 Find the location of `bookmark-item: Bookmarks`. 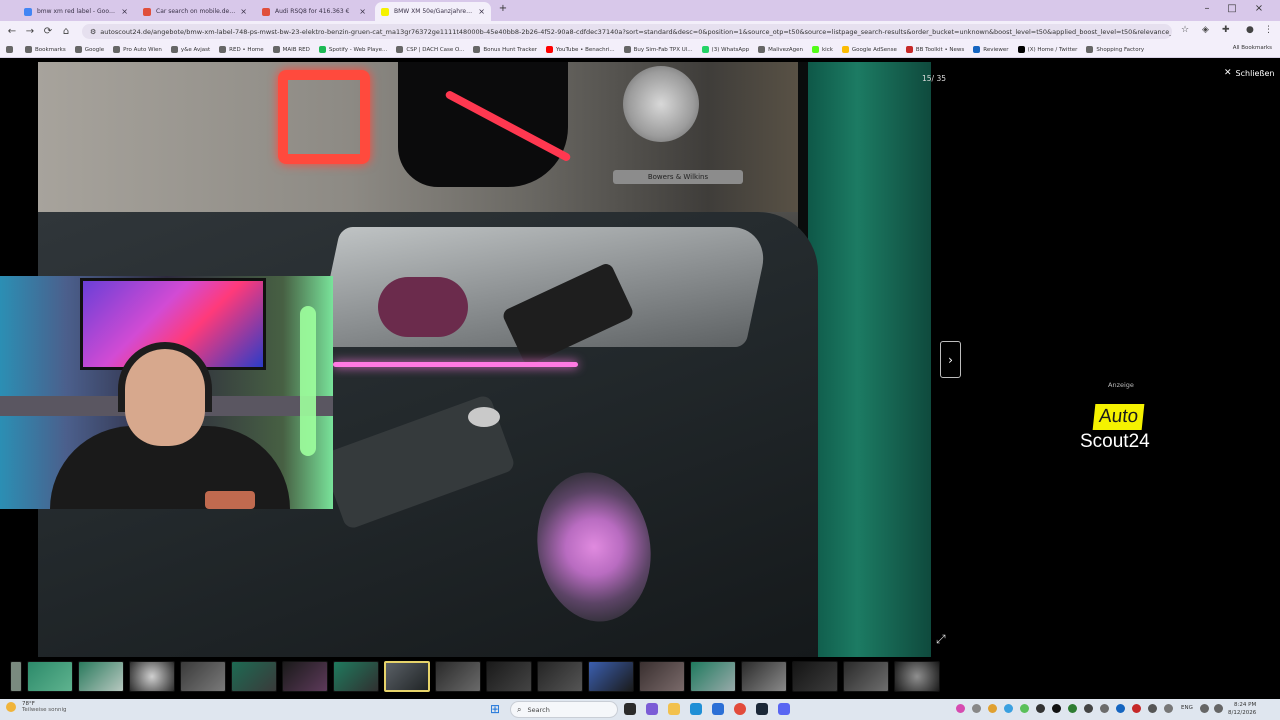

bookmark-item: Bookmarks is located at coordinates (45, 49).